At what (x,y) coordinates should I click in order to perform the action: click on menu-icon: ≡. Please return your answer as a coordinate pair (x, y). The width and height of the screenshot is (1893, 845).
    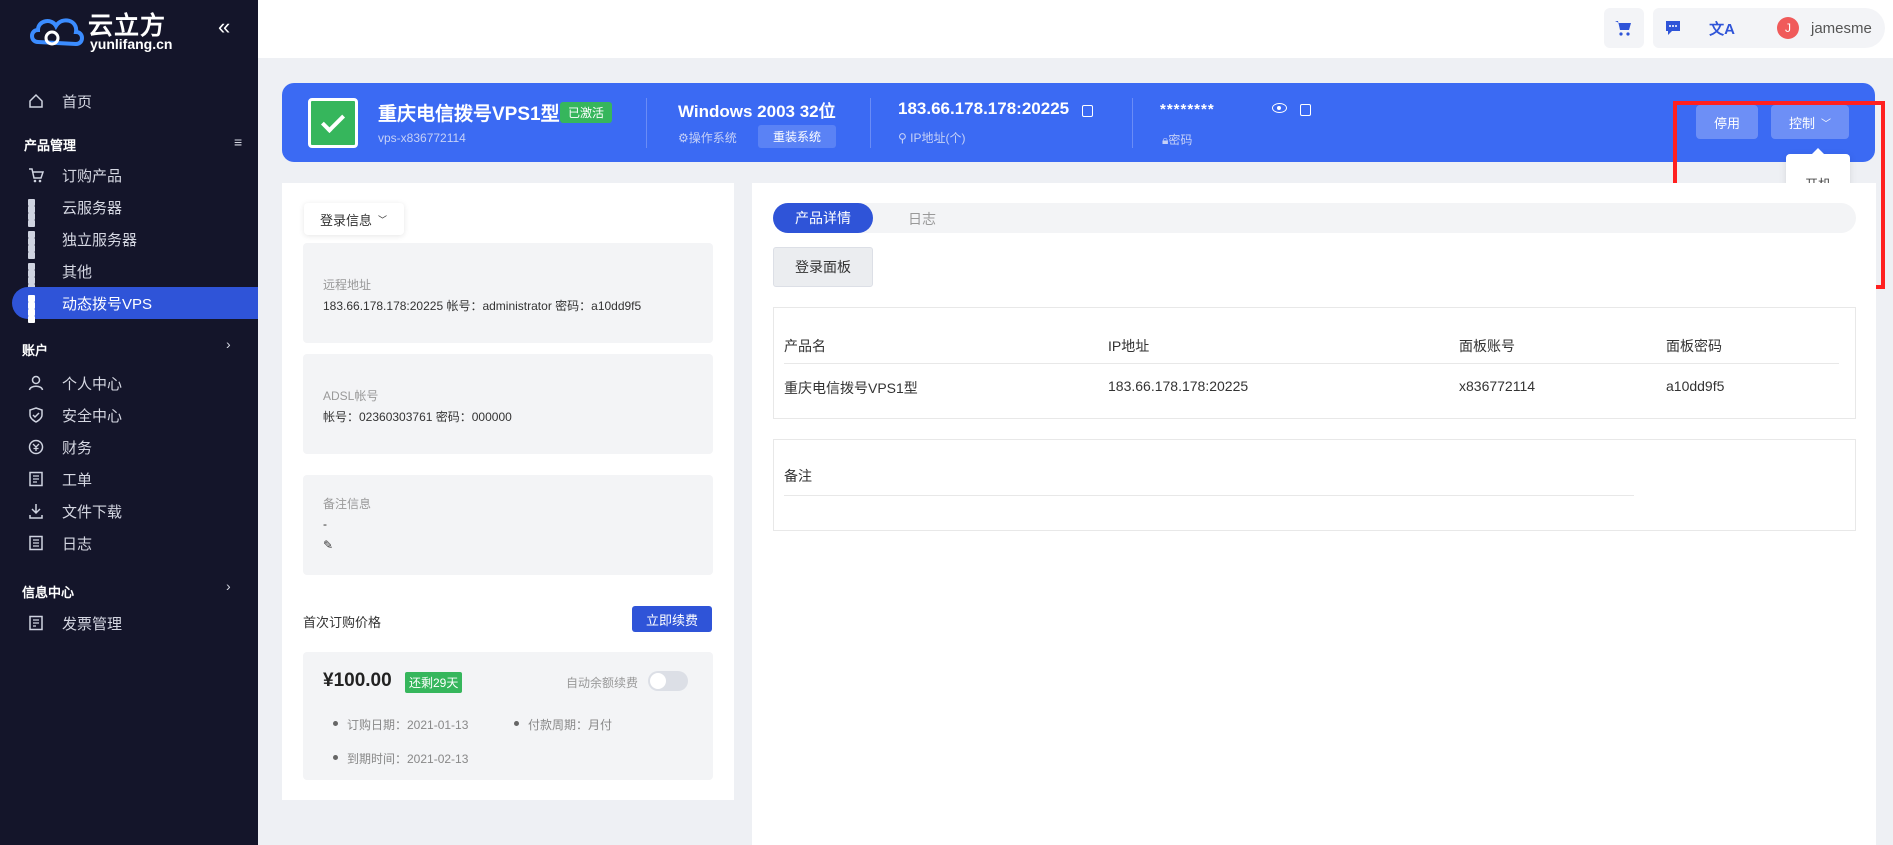
    Looking at the image, I should click on (238, 142).